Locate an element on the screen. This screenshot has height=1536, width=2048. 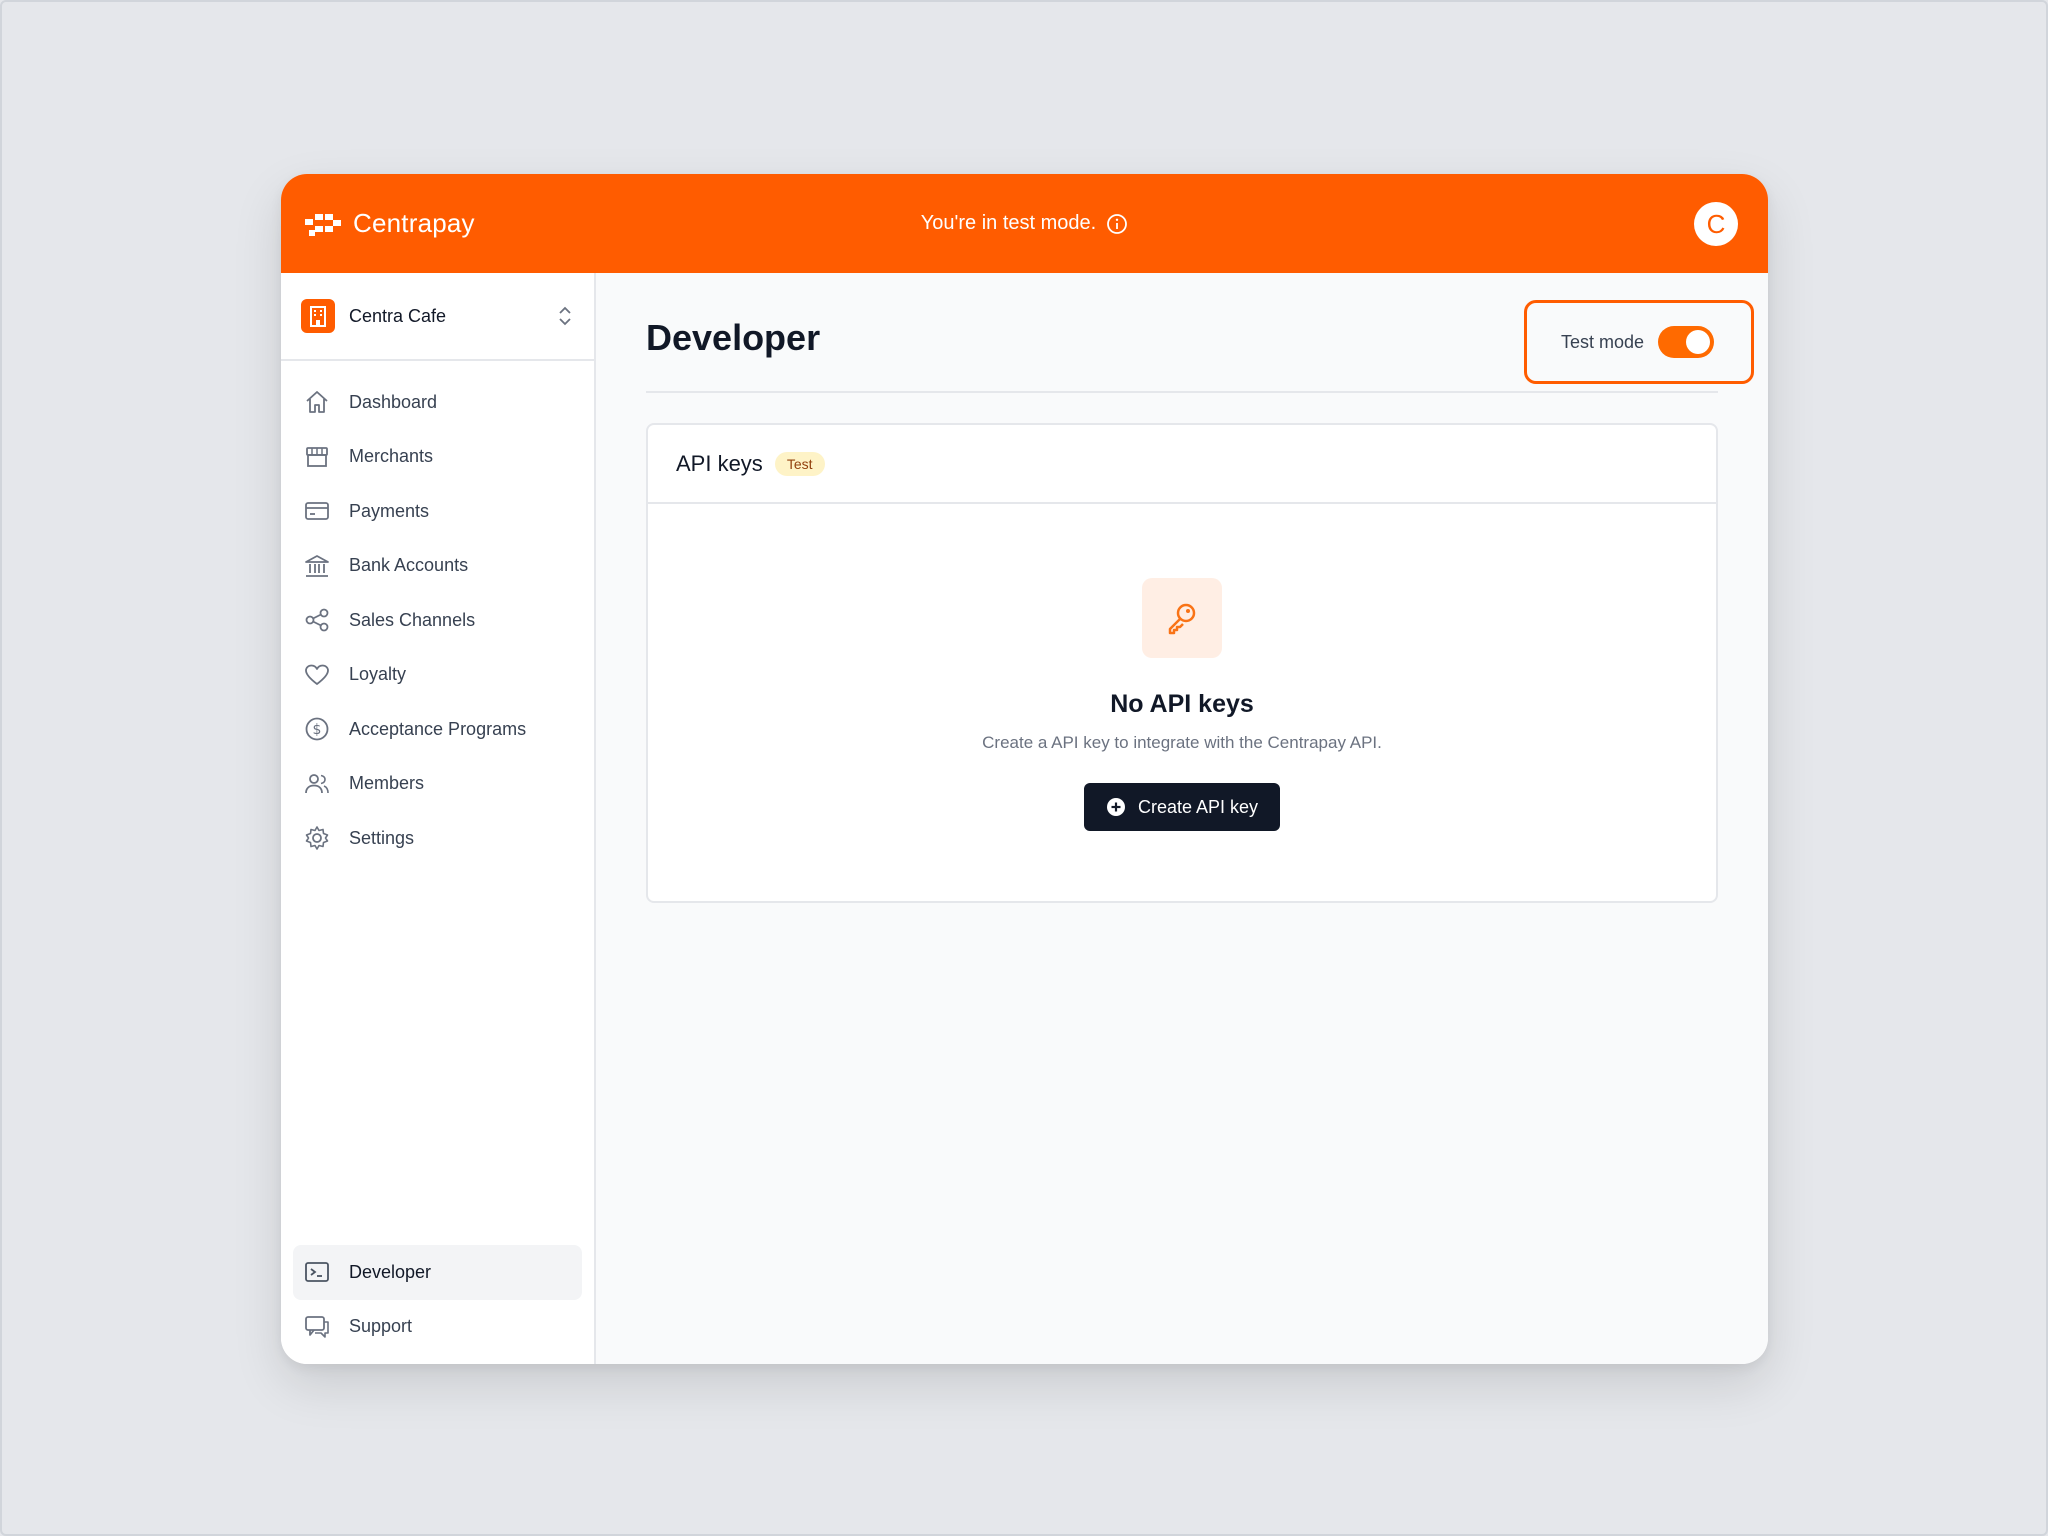
sidebar-item-label: Acceptance Programs is located at coordinates (438, 728).